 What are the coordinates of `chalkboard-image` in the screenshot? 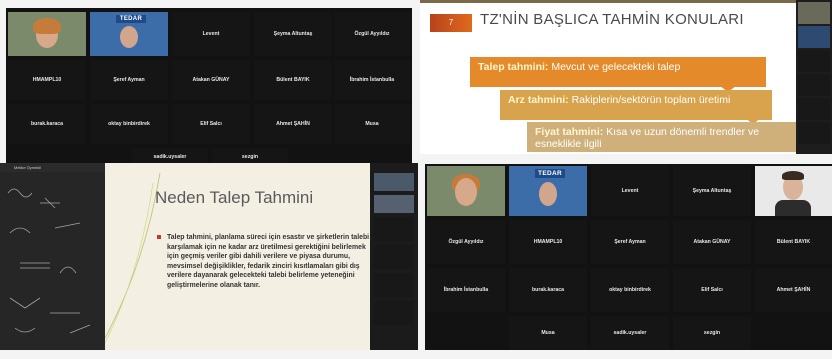 It's located at (52, 256).